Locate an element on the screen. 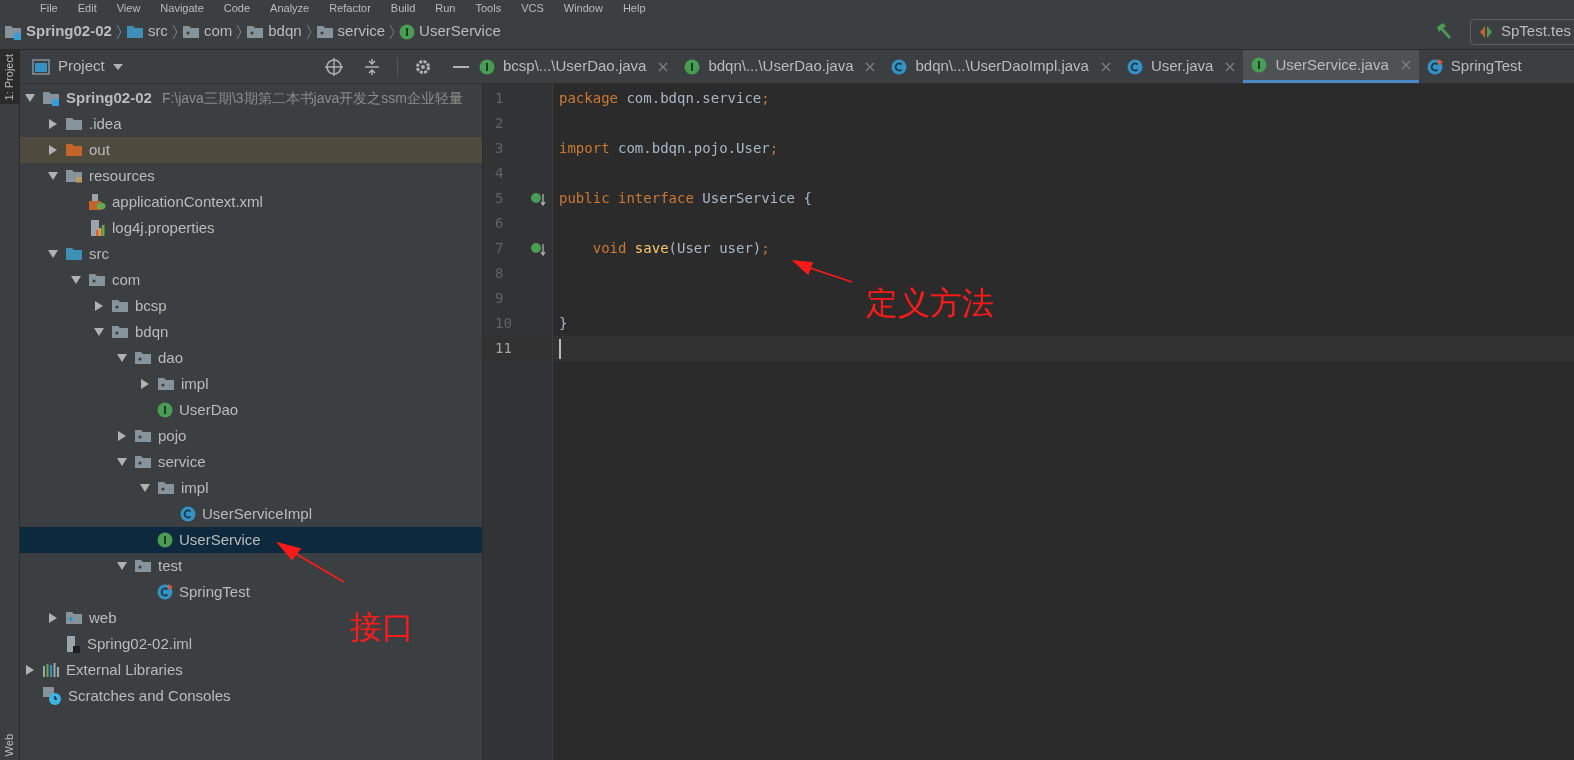 The image size is (1574, 760). tree-item: service is located at coordinates (117, 462).